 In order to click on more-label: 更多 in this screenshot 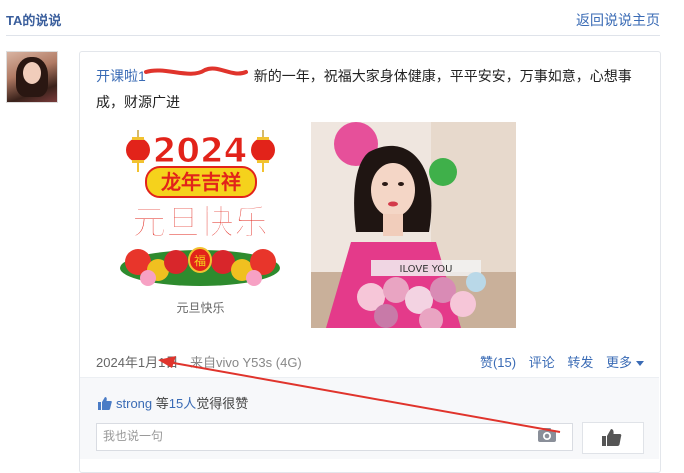, I will do `click(618, 362)`.